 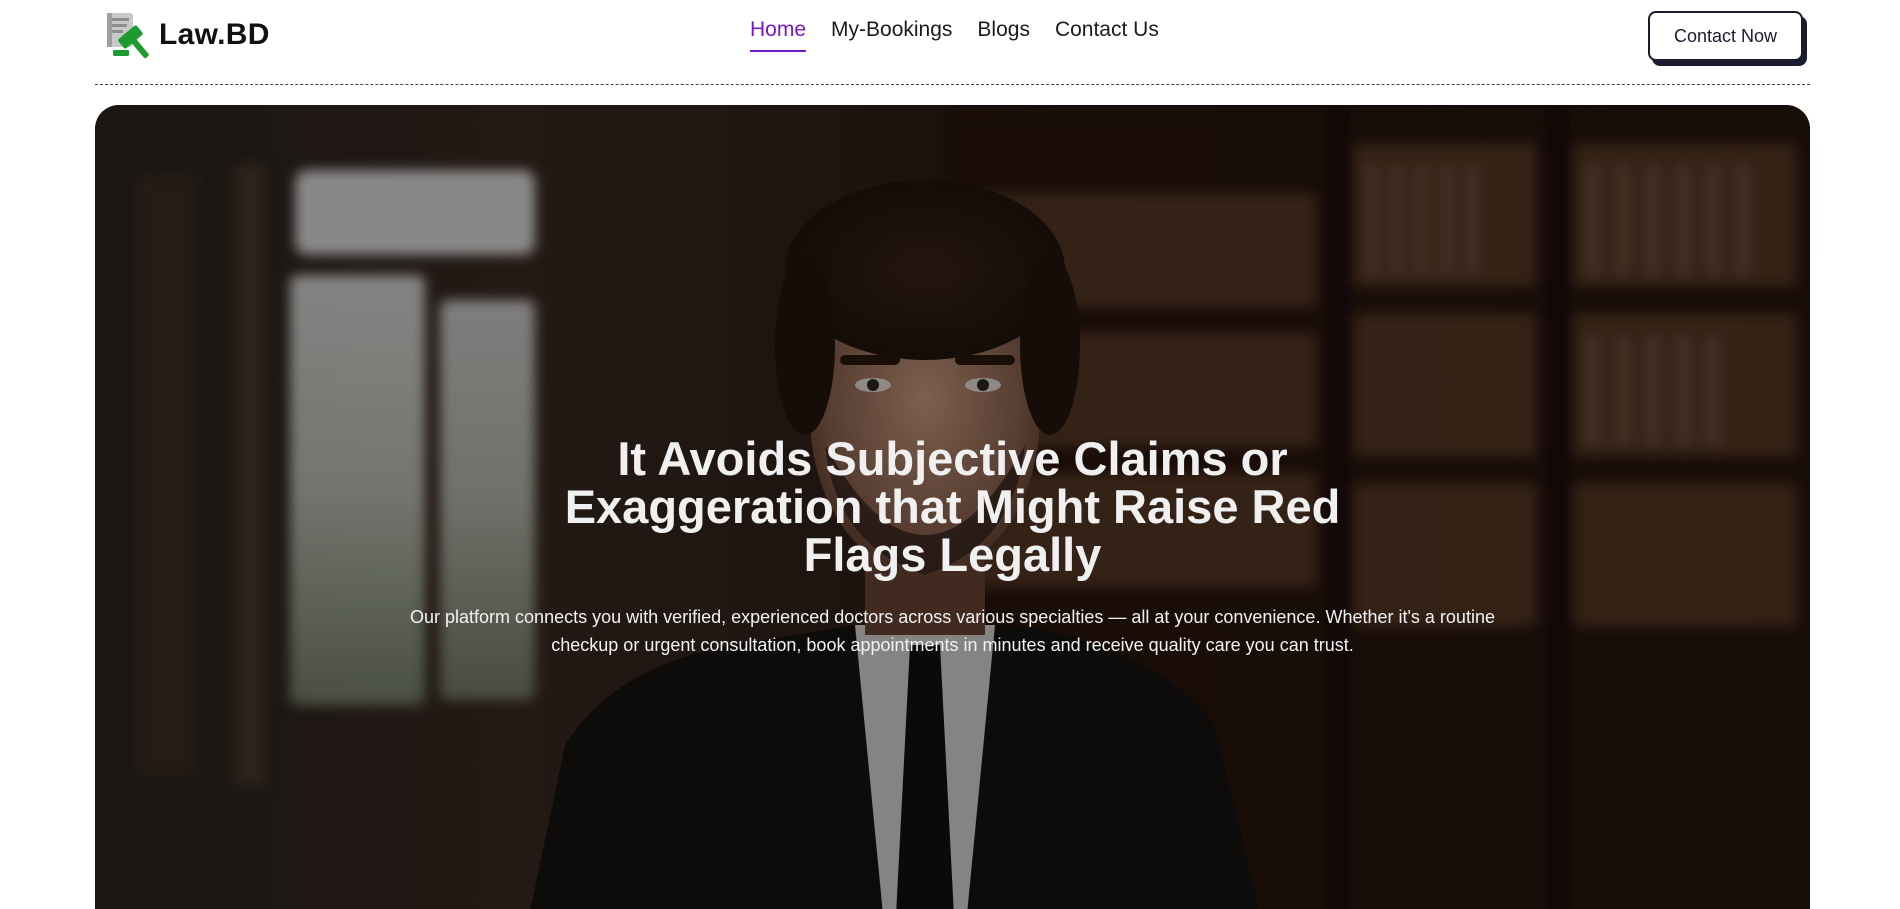 I want to click on nav-link-blogs: Blogs, so click(x=1003, y=30).